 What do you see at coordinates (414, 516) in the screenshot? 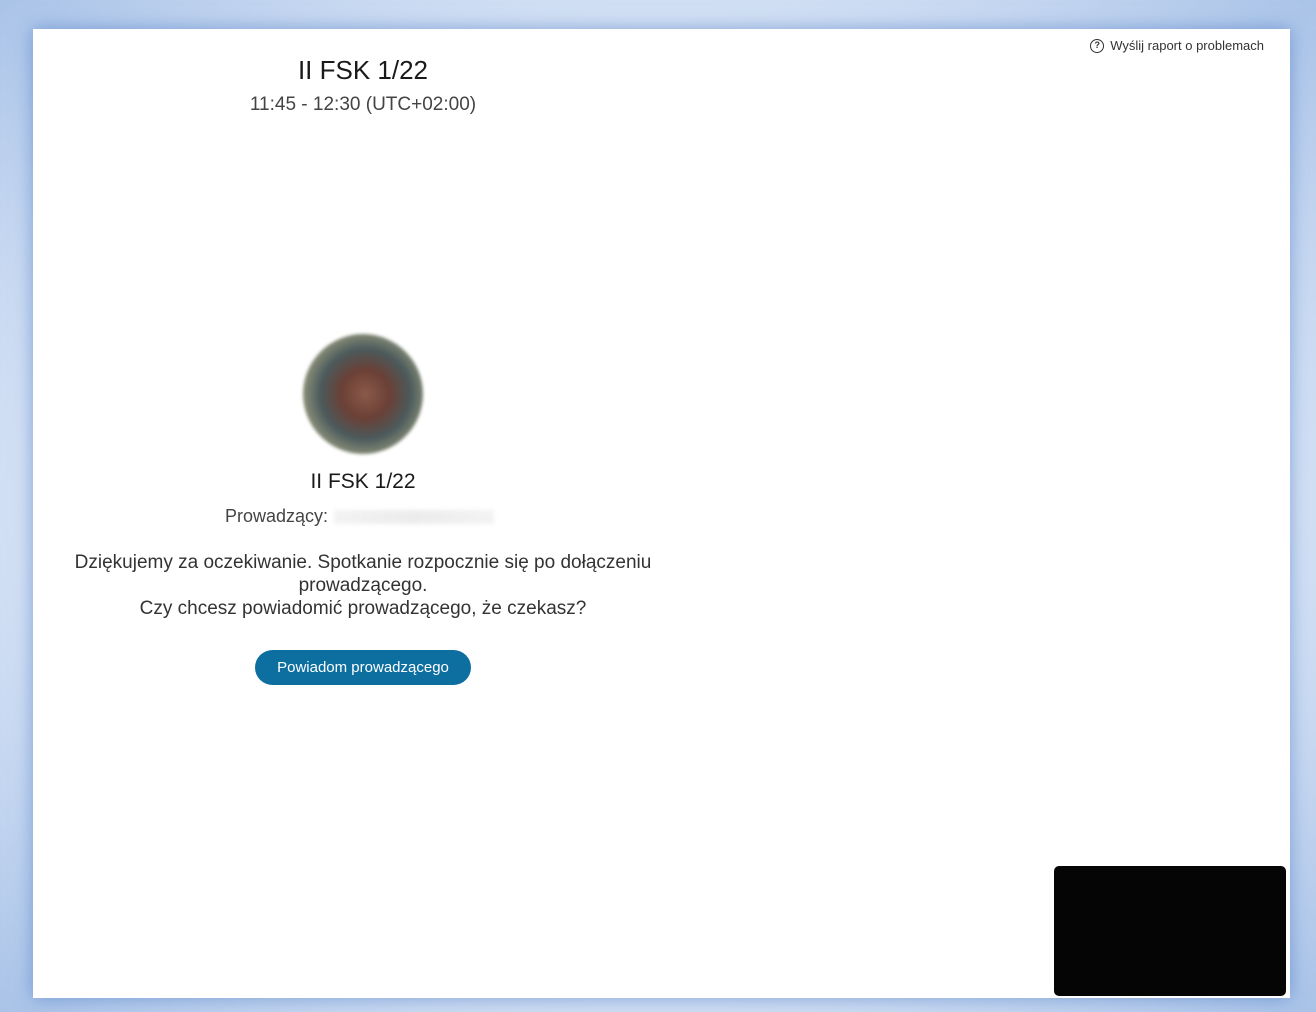
I see `host-name-redacted` at bounding box center [414, 516].